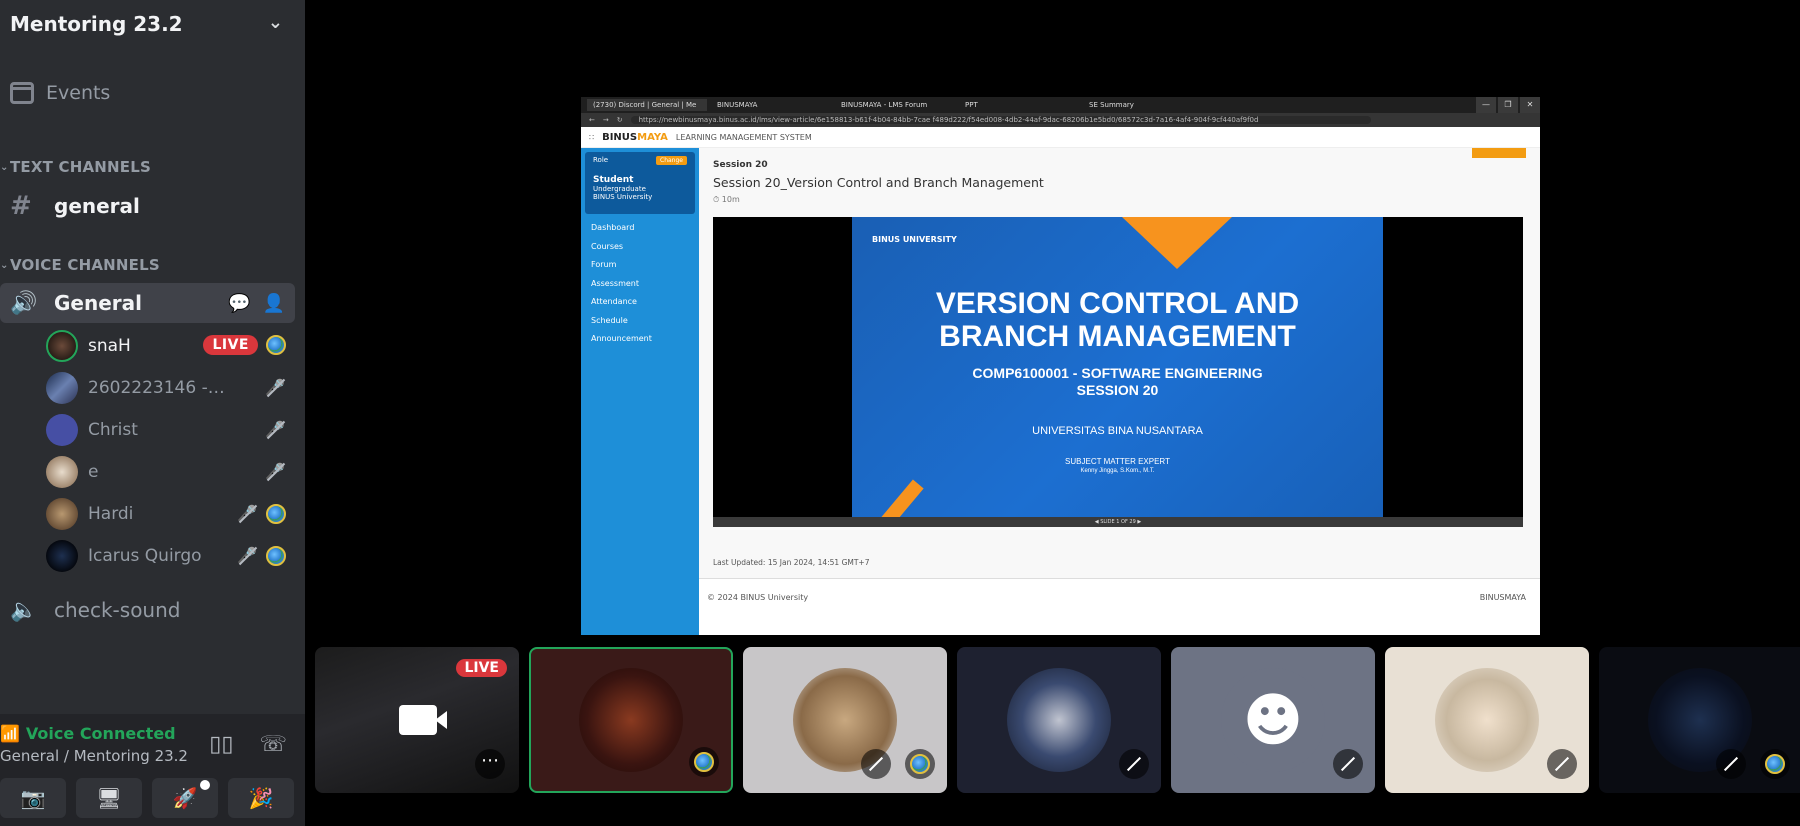 The image size is (1800, 826). What do you see at coordinates (21, 206) in the screenshot?
I see `hash-icon: #` at bounding box center [21, 206].